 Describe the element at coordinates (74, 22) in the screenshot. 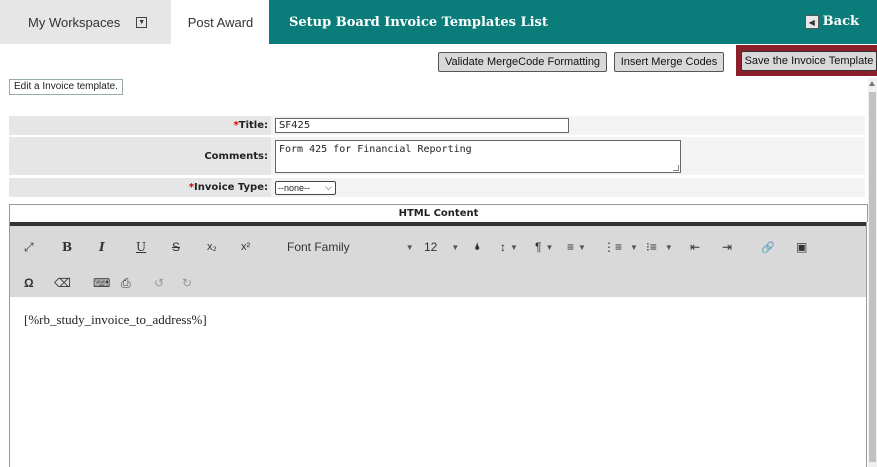

I see `my-workspaces-label: My Workspaces` at that location.